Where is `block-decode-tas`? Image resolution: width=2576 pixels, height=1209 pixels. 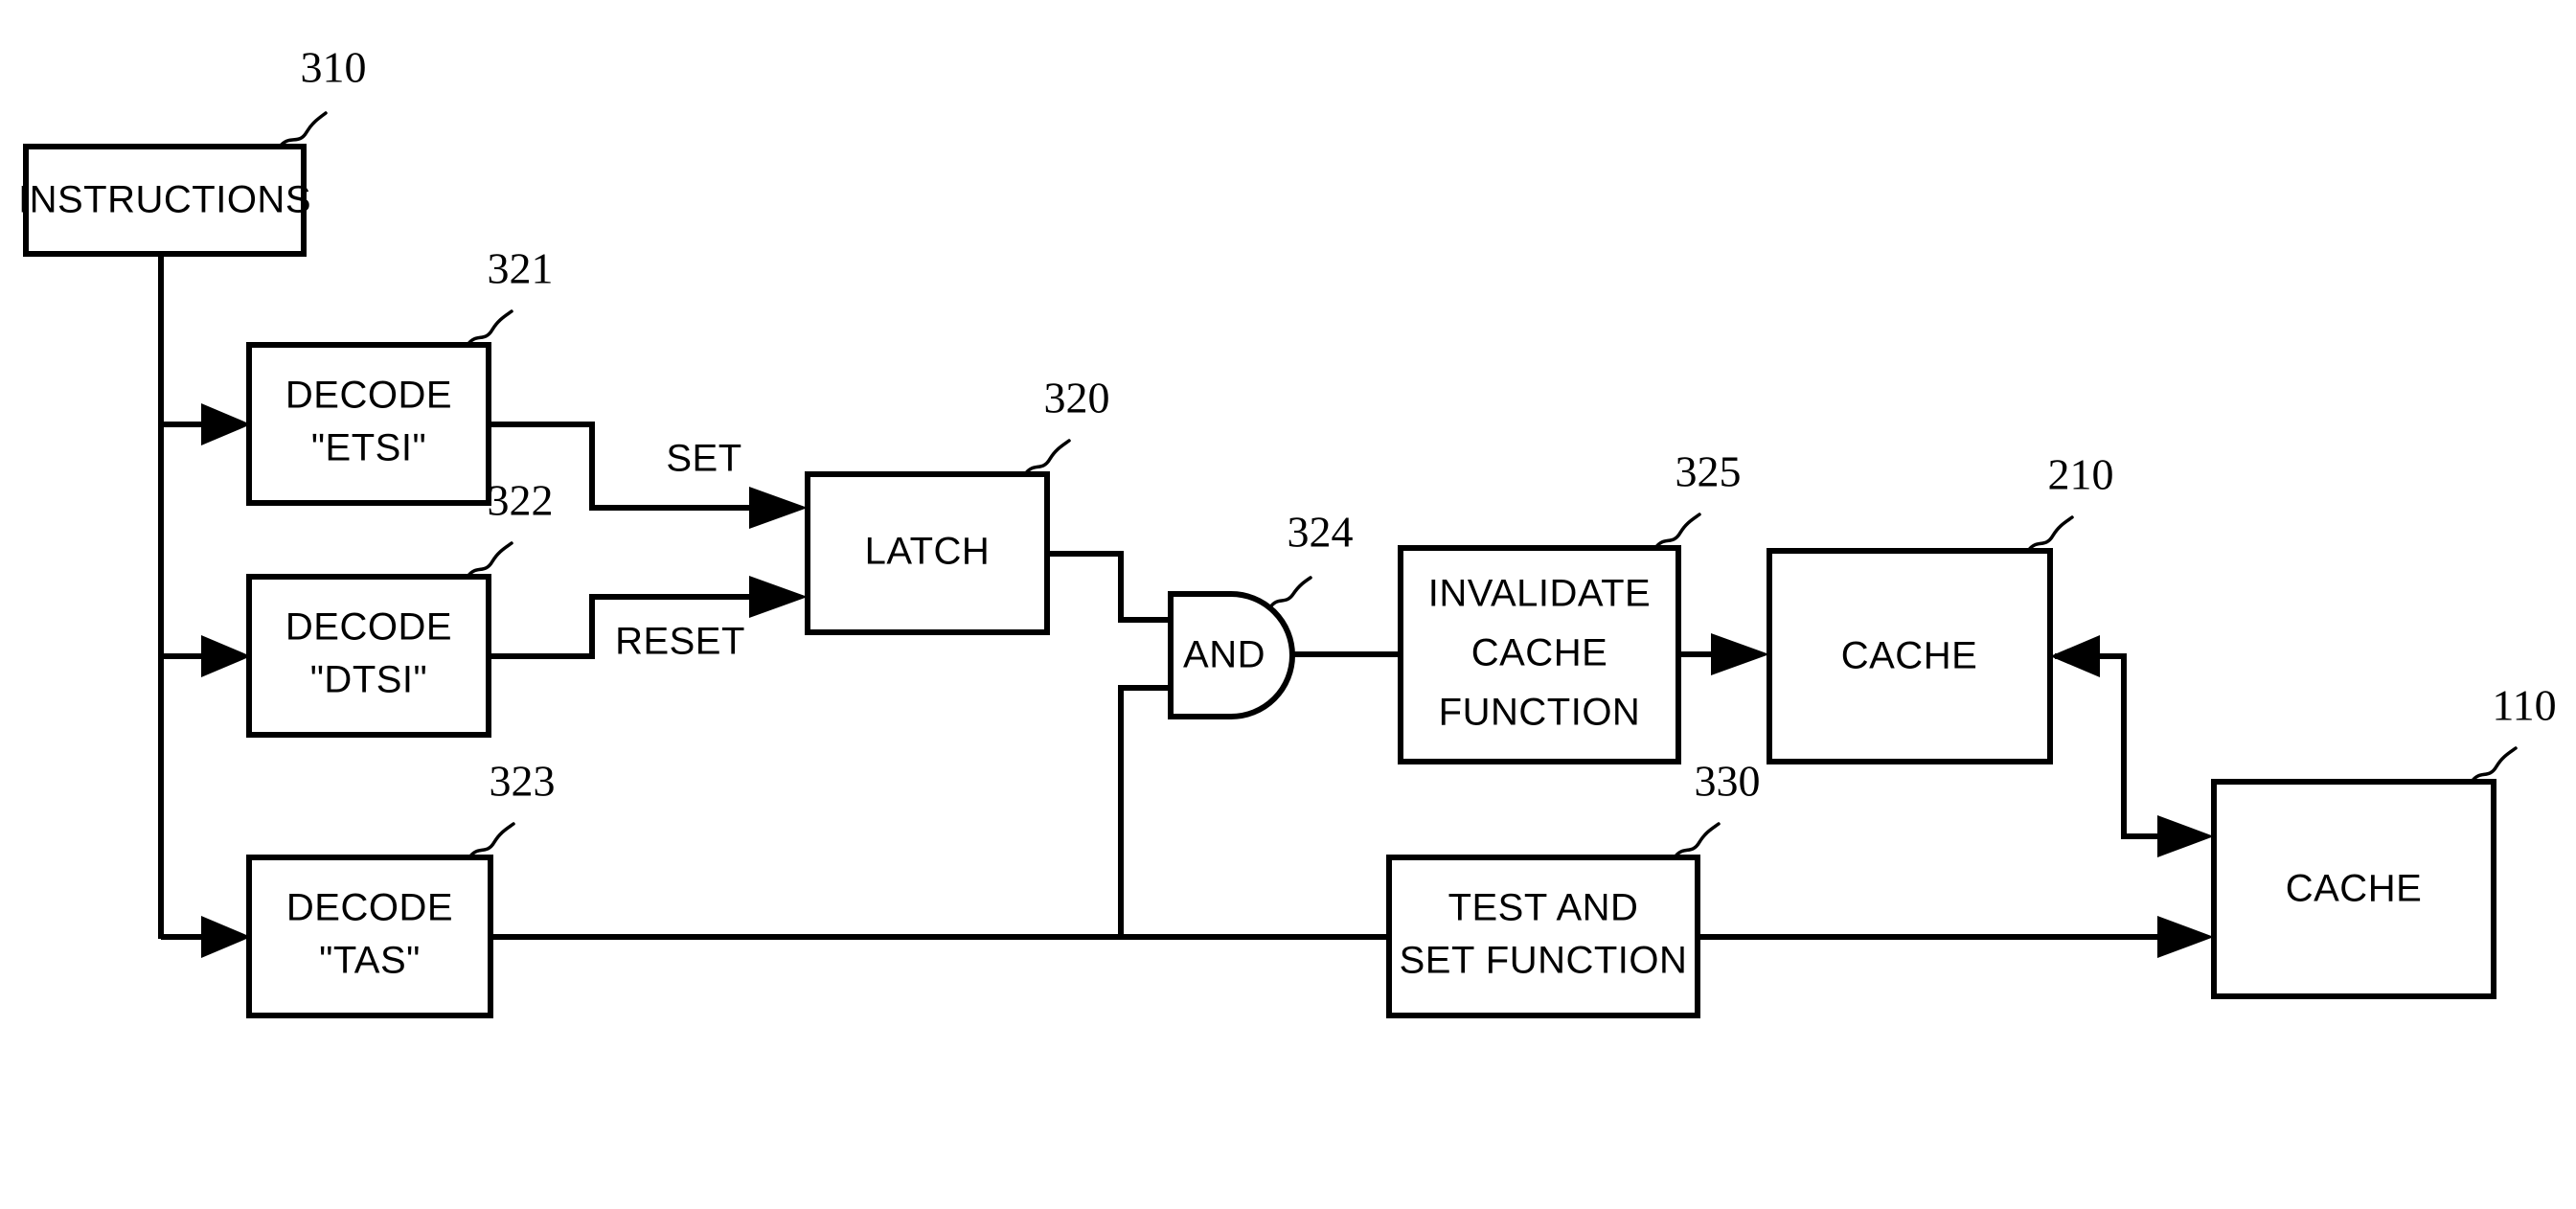 block-decode-tas is located at coordinates (369, 936).